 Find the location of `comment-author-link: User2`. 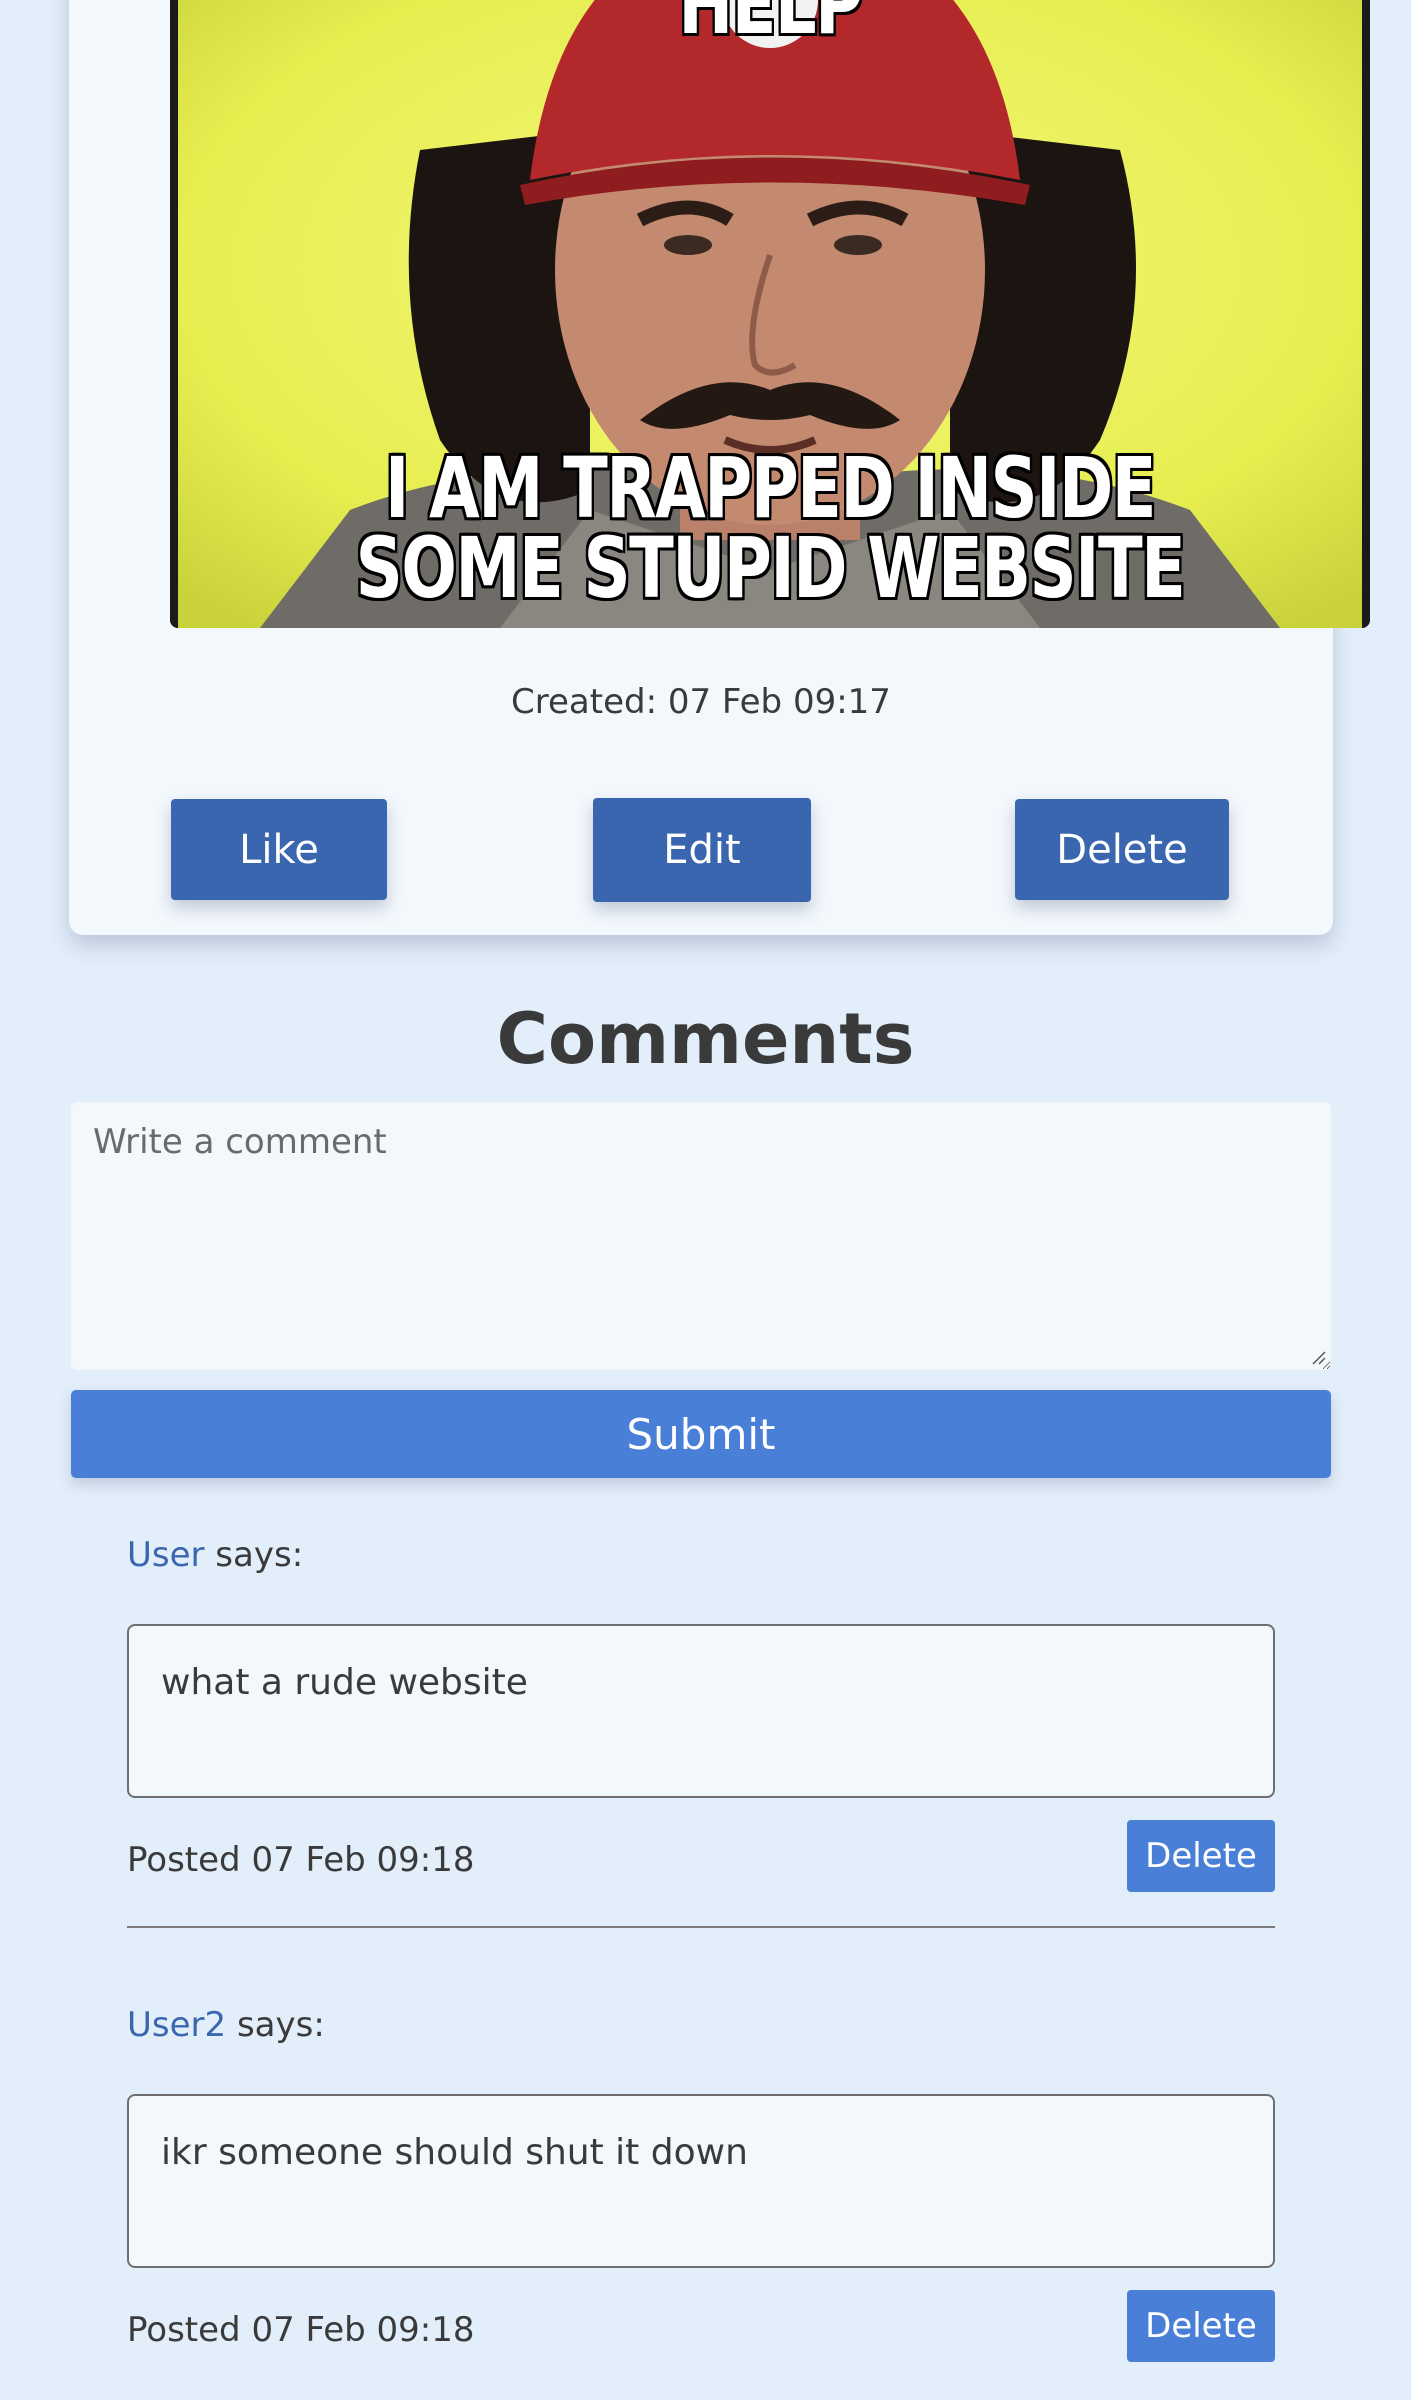

comment-author-link: User2 is located at coordinates (176, 2025).